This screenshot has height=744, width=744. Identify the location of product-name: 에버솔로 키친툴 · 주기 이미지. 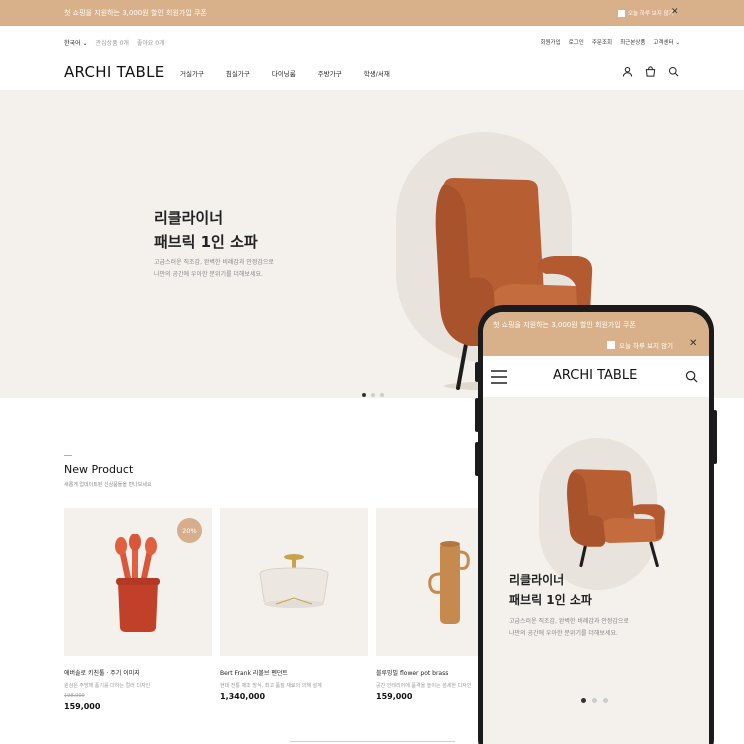
(138, 672).